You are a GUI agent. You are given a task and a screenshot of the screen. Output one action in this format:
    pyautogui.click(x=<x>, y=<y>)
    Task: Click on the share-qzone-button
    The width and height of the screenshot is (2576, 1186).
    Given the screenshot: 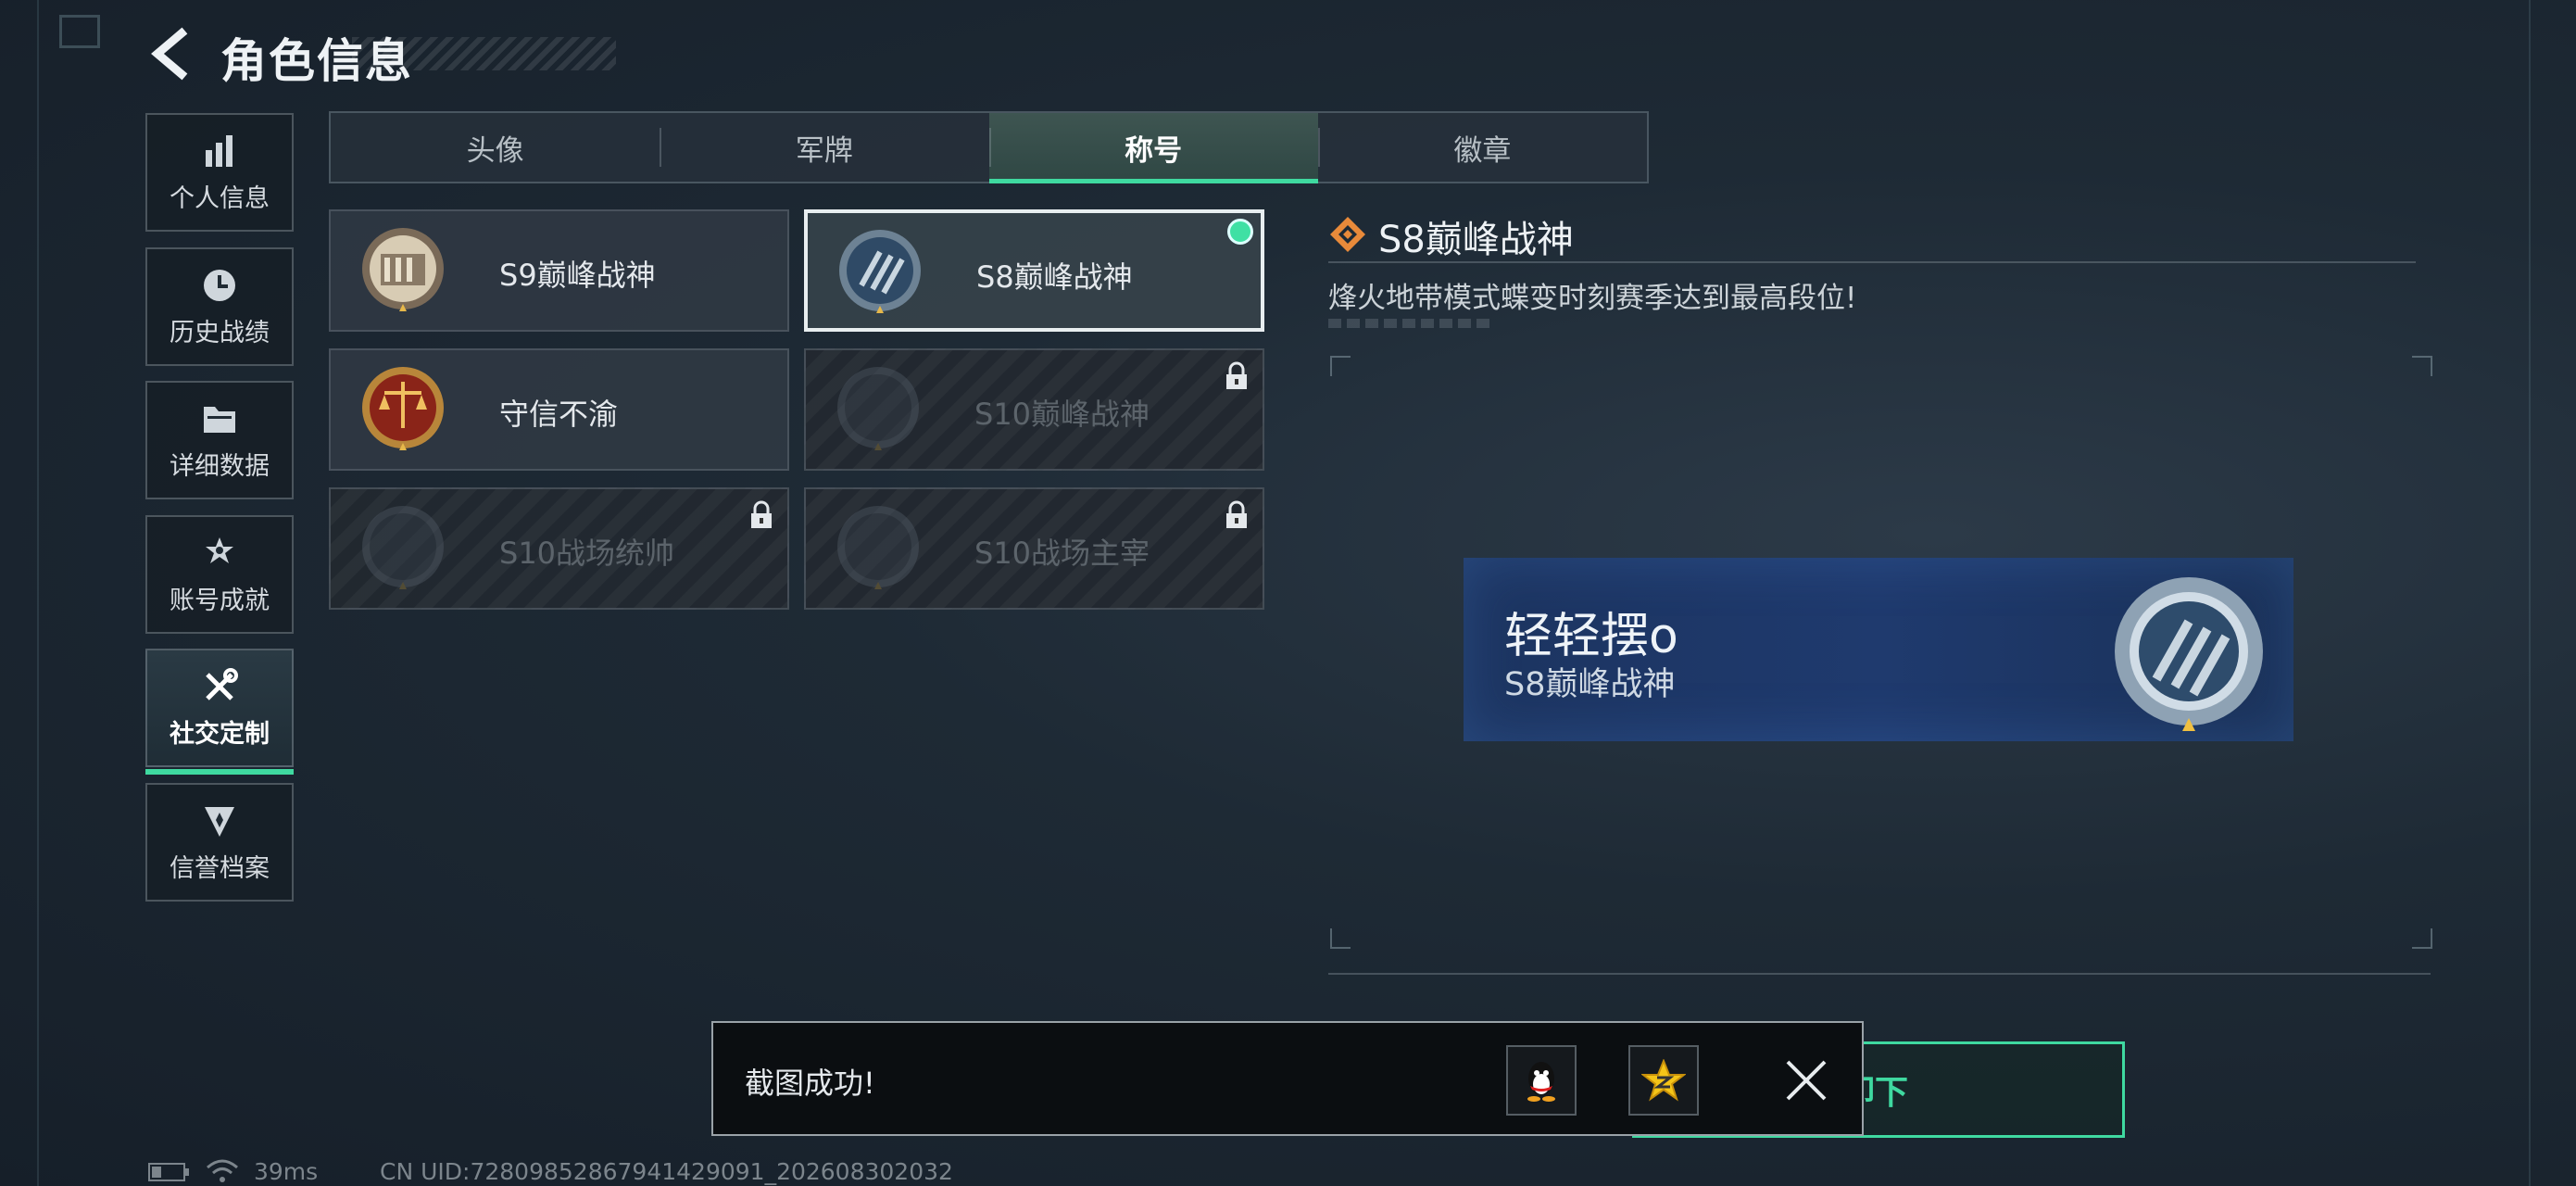 What is the action you would take?
    pyautogui.click(x=1663, y=1080)
    